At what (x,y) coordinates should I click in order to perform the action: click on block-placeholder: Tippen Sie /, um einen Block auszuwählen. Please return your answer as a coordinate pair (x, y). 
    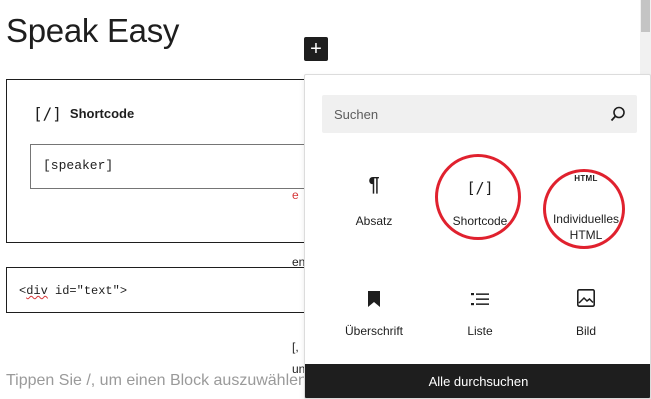
    Looking at the image, I should click on (156, 381).